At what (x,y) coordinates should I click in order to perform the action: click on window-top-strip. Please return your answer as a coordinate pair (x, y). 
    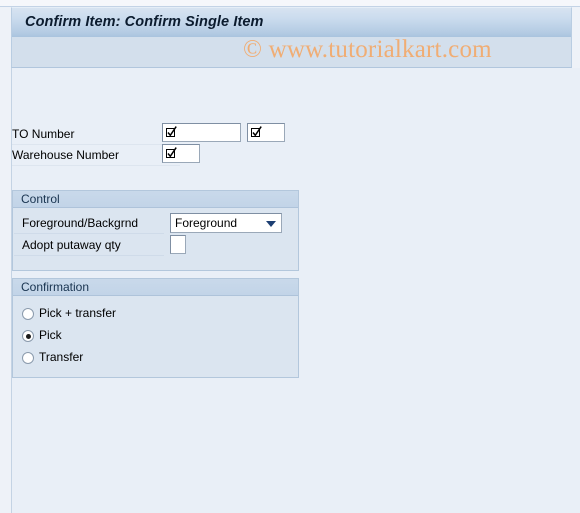
    Looking at the image, I should click on (290, 3).